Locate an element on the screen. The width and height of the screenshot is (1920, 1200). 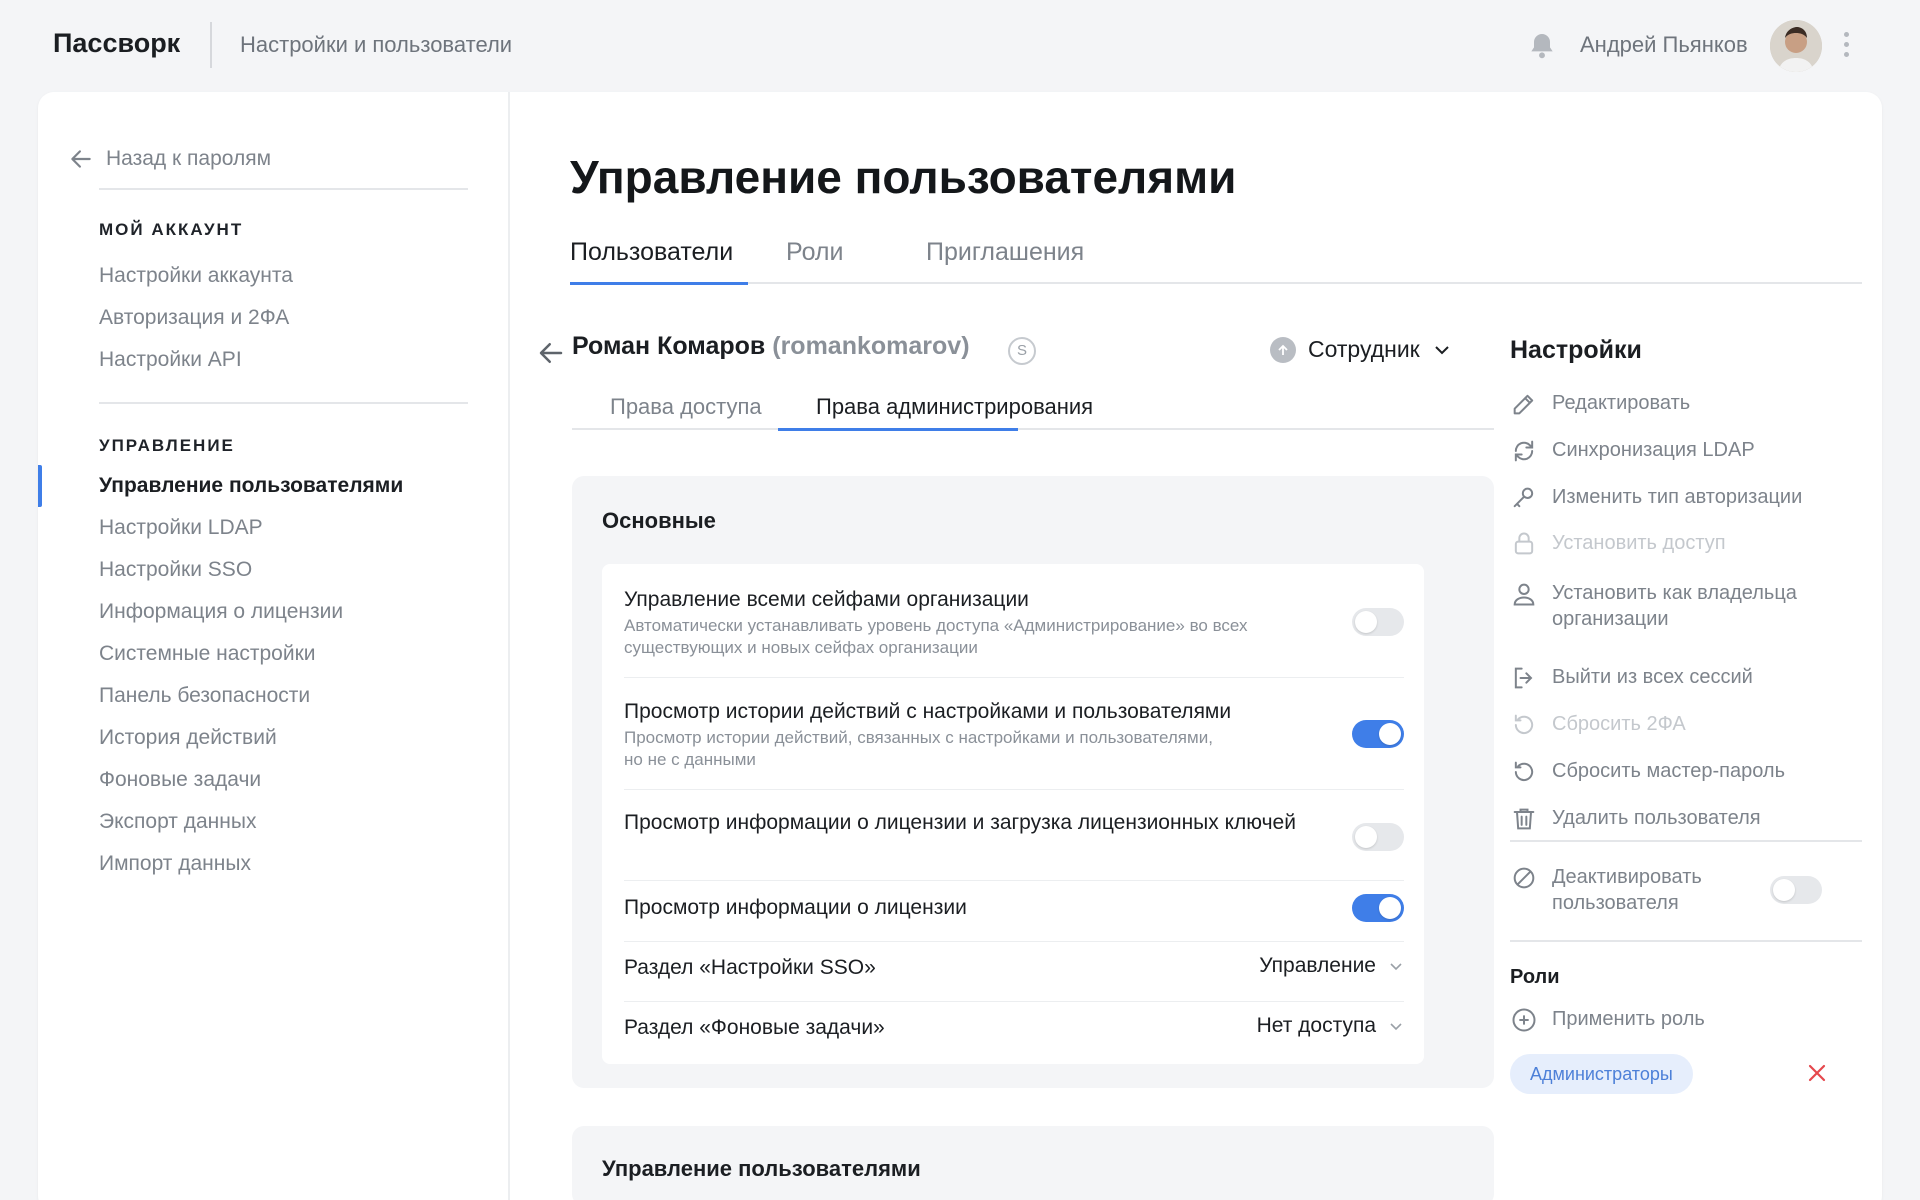
subtab-bar: Права доступа Права администрирования is located at coordinates (1033, 412).